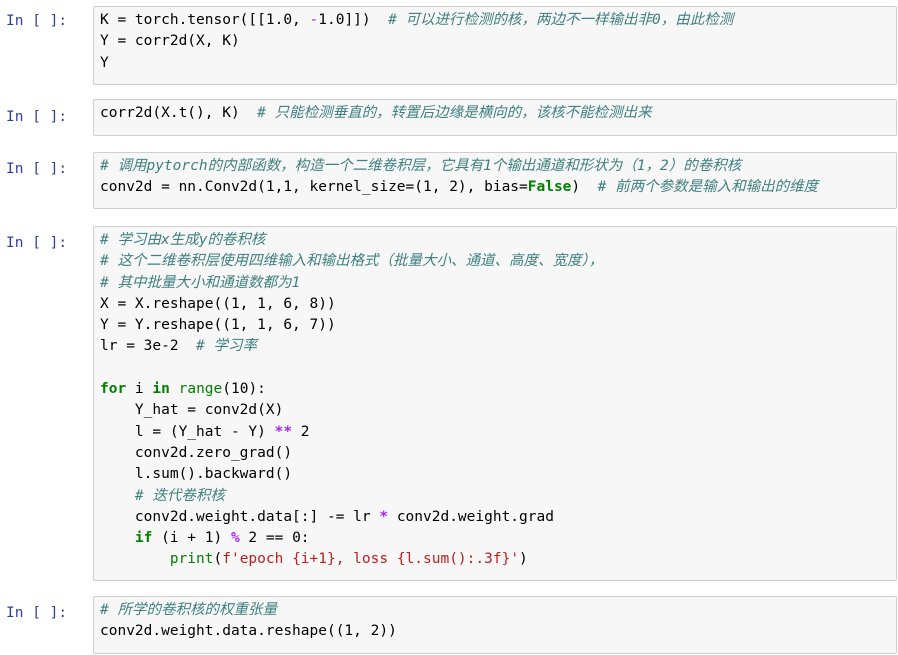  Describe the element at coordinates (498, 346) in the screenshot. I see `code-line: lr = 3e-2 # 学习率` at that location.